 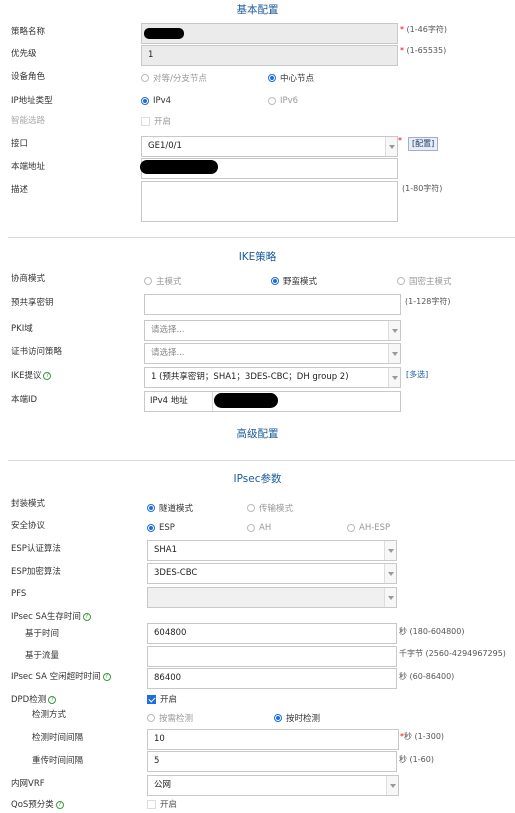 I want to click on ip-type-ipv4-radio: IPv4, so click(x=156, y=101).